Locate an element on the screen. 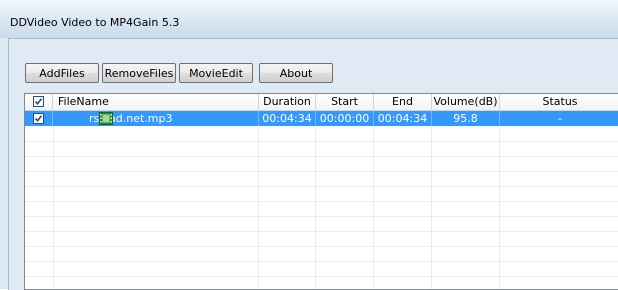 The height and width of the screenshot is (290, 618). window-title: DDVideo Video to MP4Gain 5.3 is located at coordinates (95, 22).